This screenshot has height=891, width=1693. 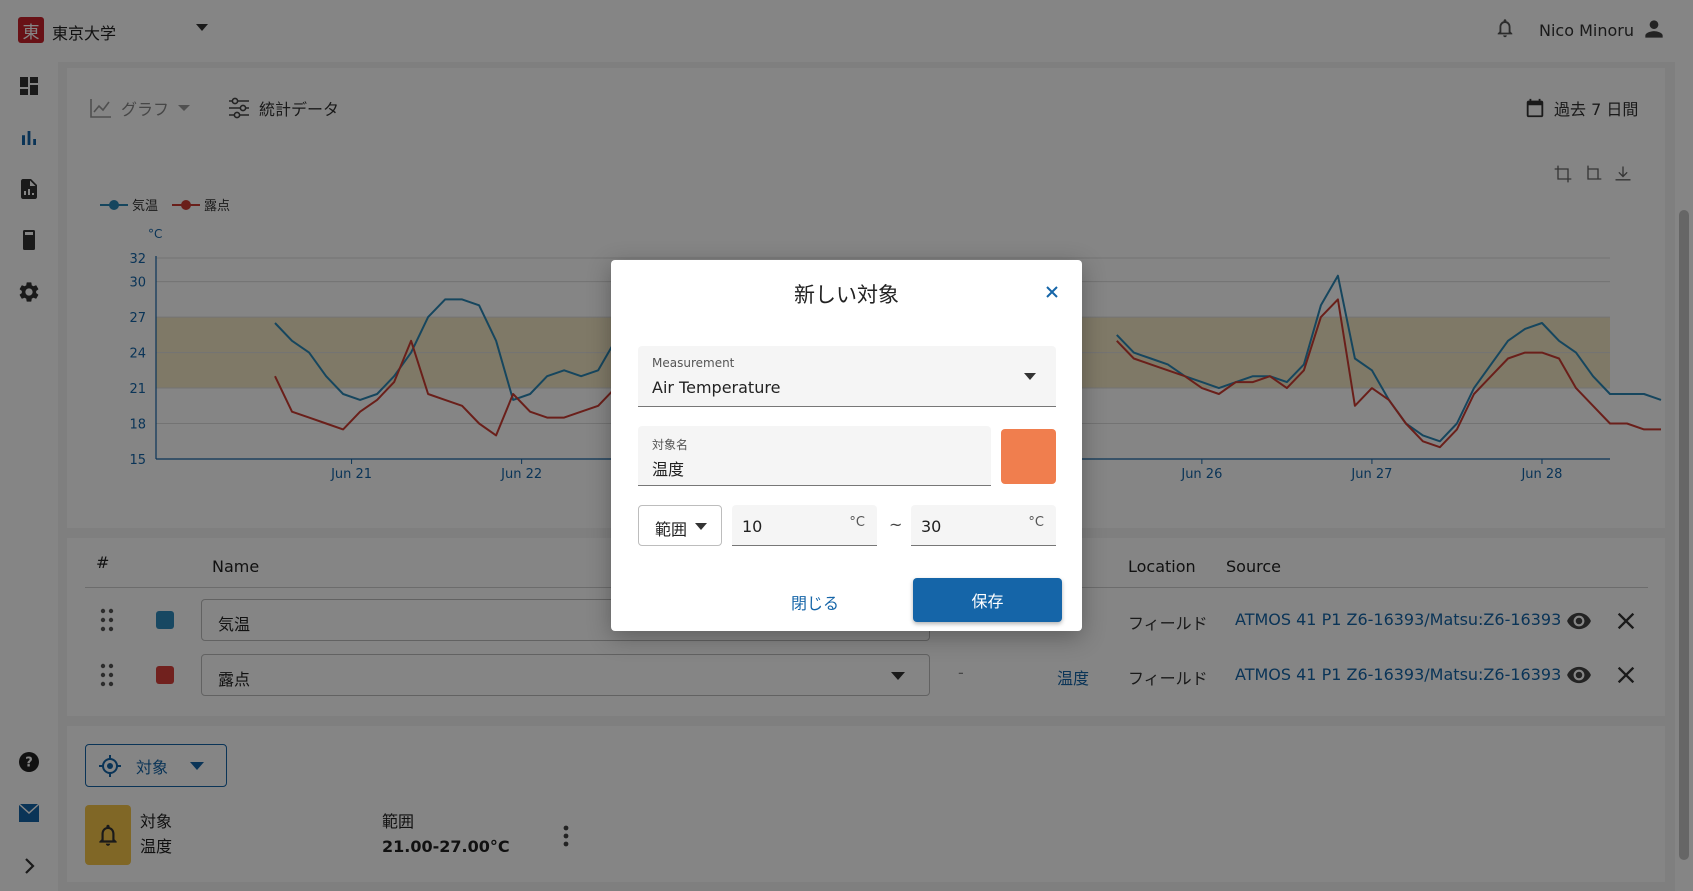 I want to click on max-value: 30, so click(x=931, y=526).